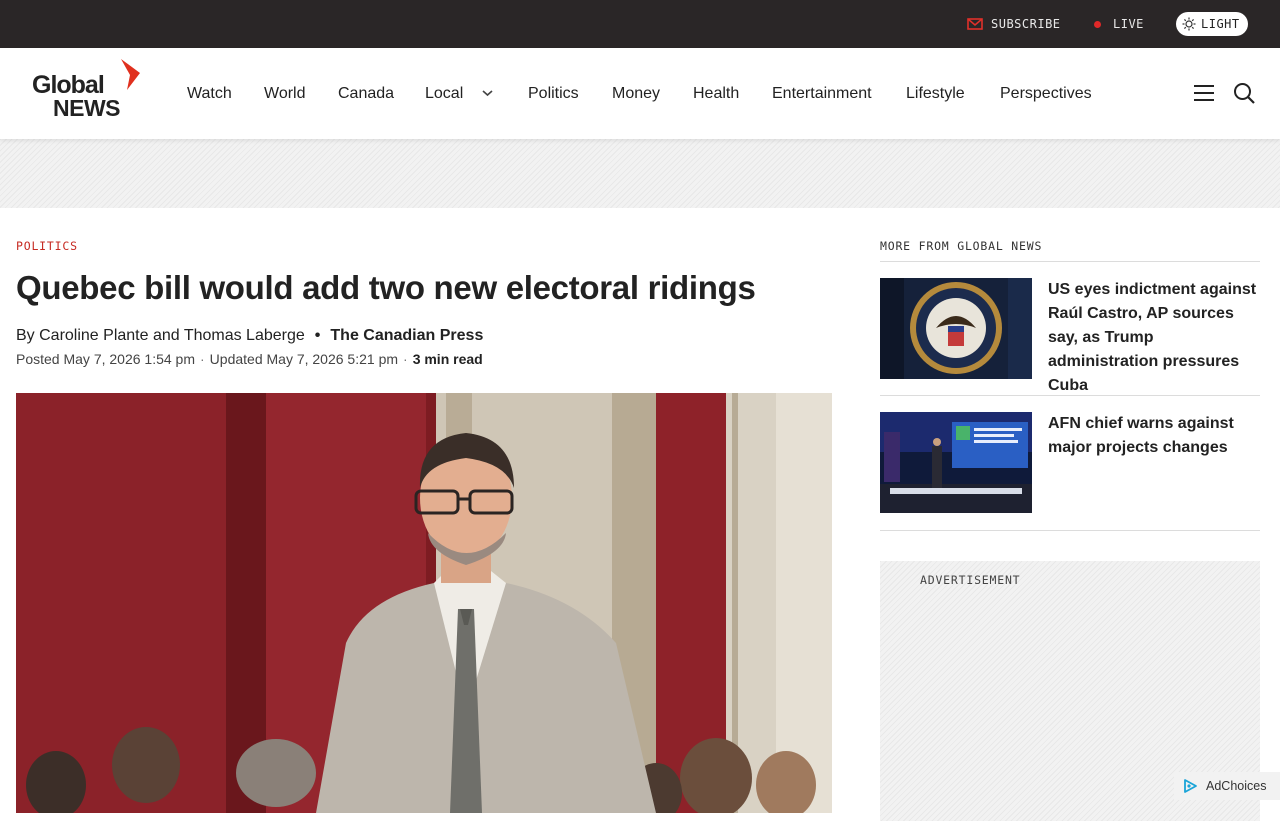 The image size is (1280, 821). Describe the element at coordinates (366, 93) in the screenshot. I see `nav-item-canada: Canada` at that location.